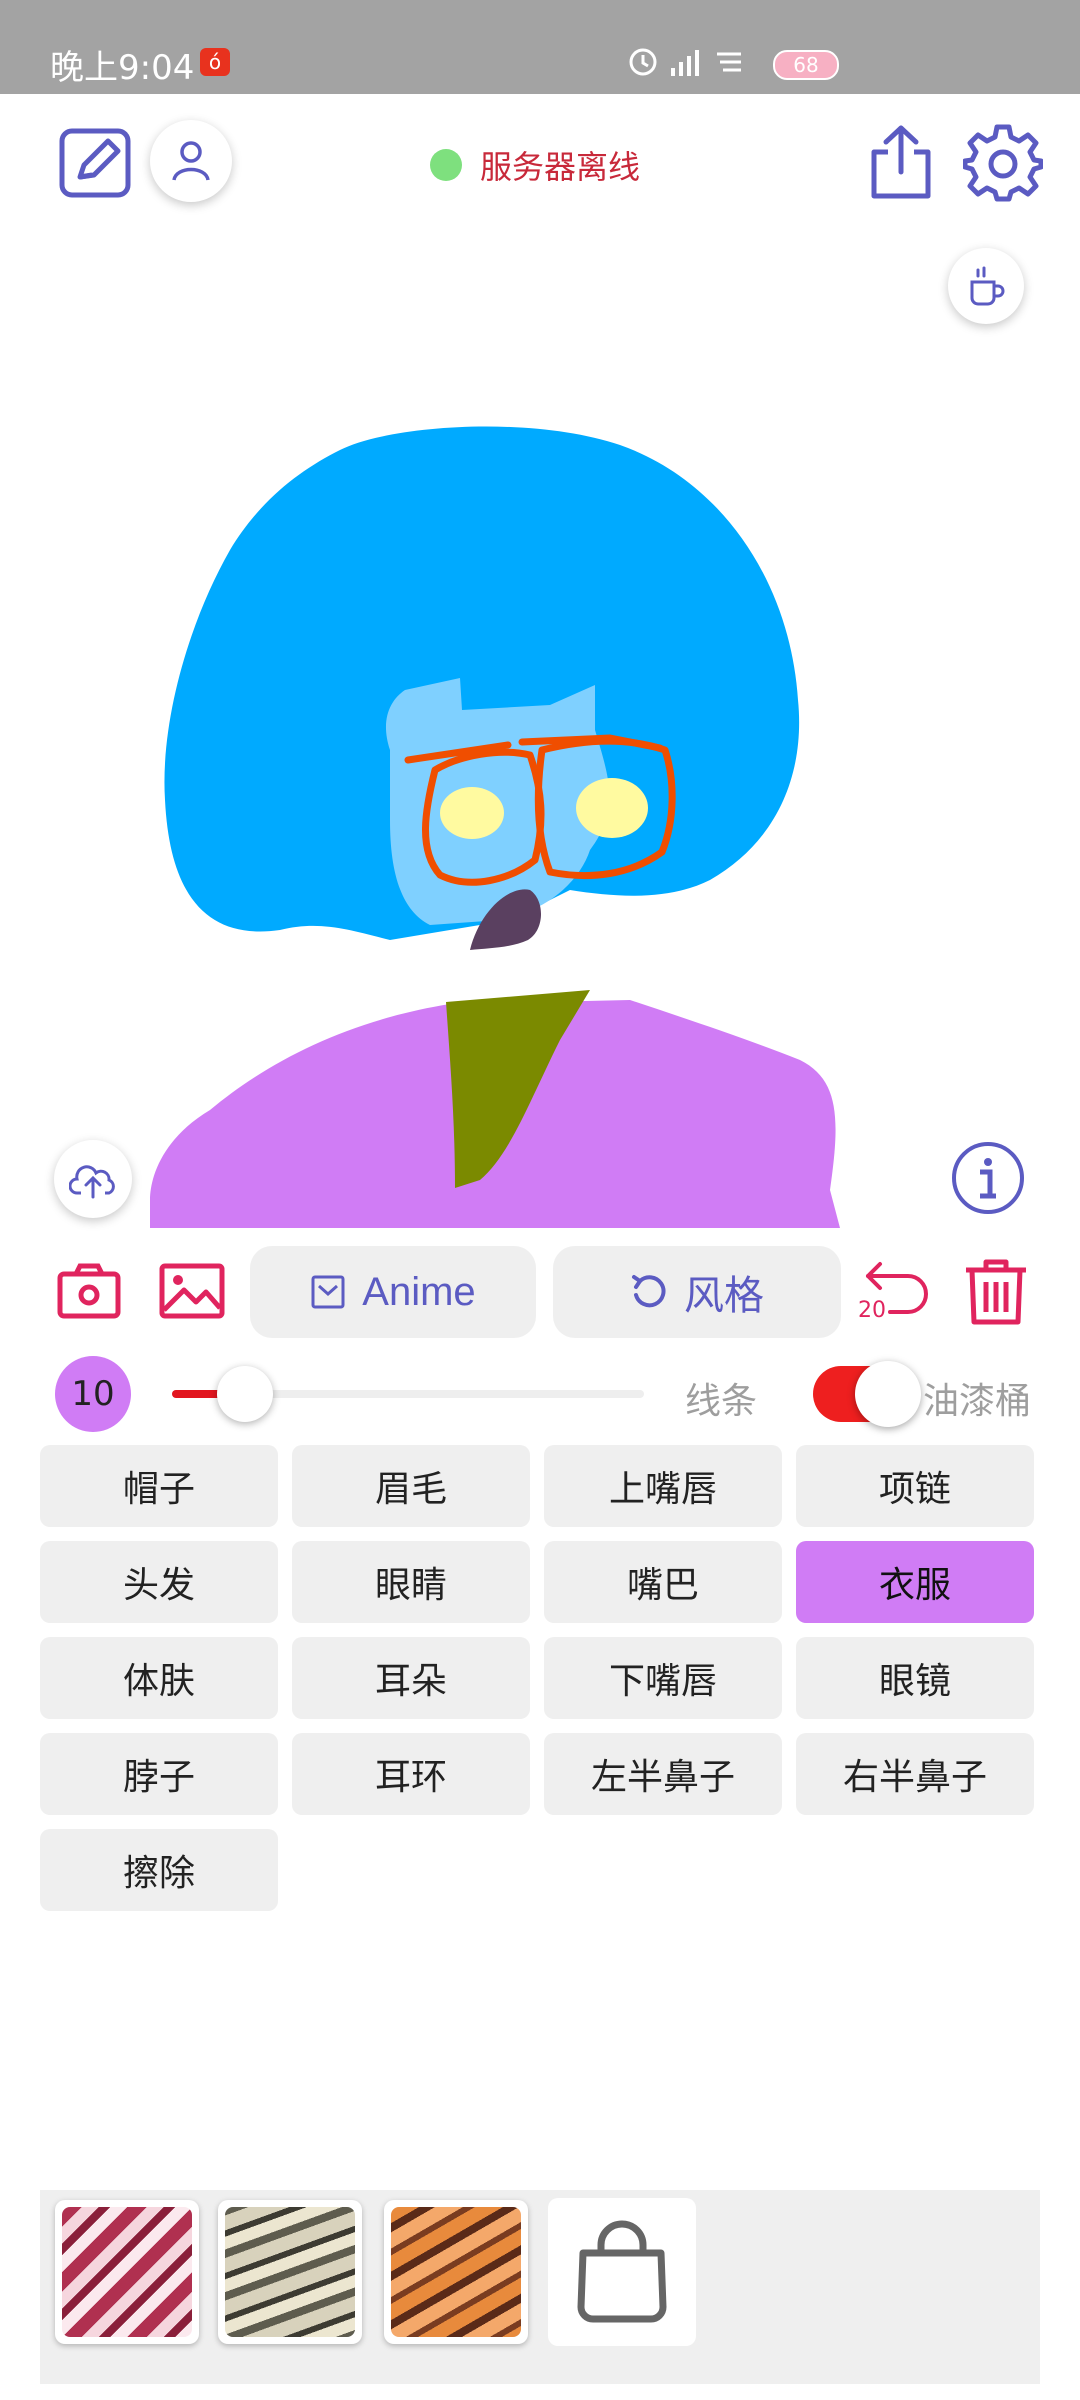 The height and width of the screenshot is (2400, 1080). Describe the element at coordinates (721, 1401) in the screenshot. I see `lines-label: 线条` at that location.